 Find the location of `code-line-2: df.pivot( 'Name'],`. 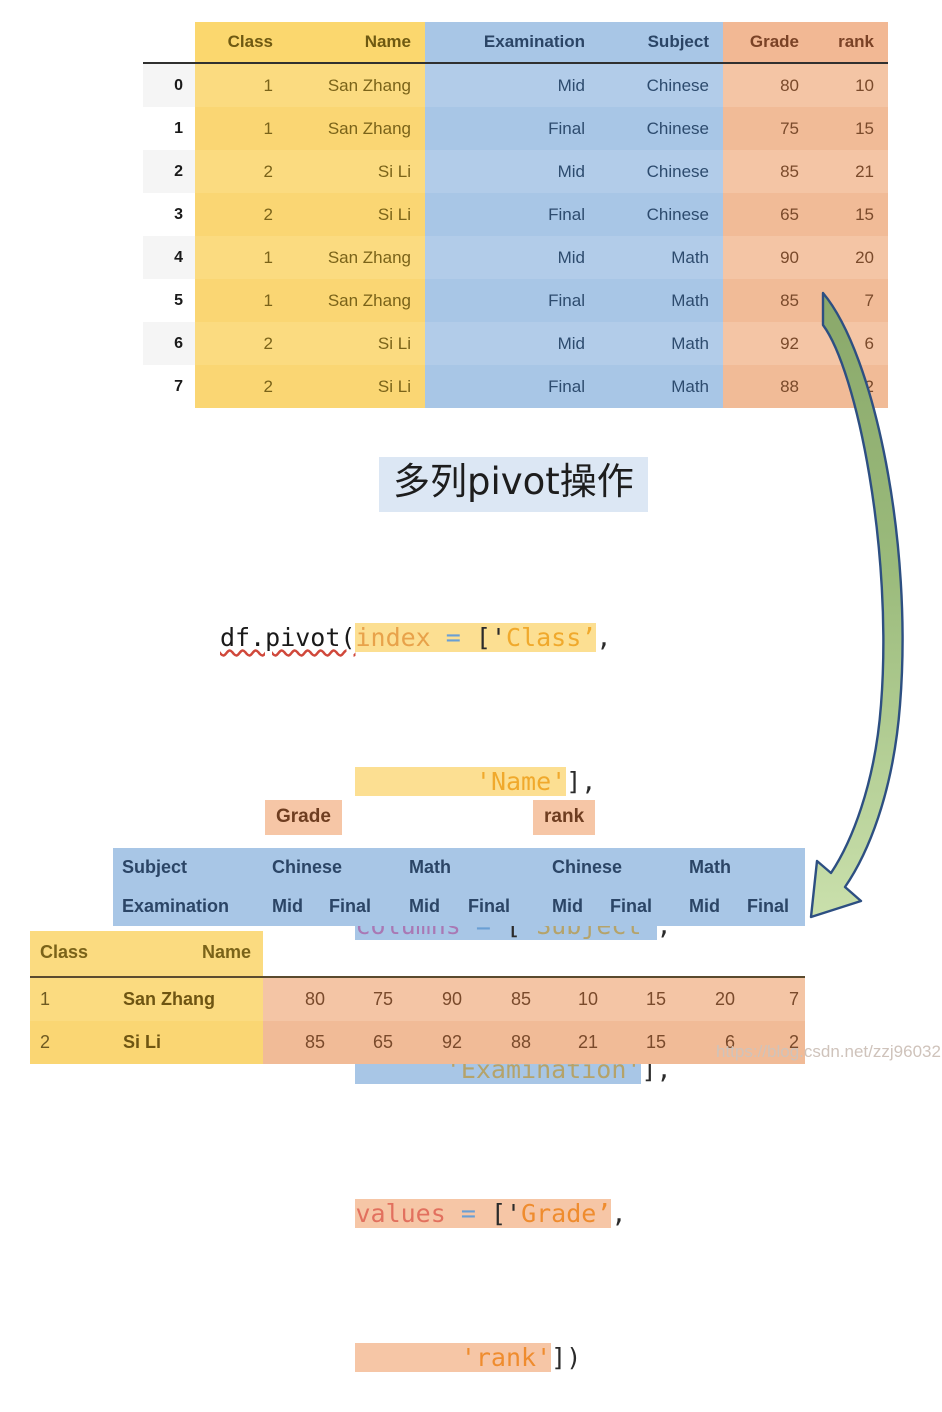

code-line-2: df.pivot( 'Name'], is located at coordinates (446, 782).